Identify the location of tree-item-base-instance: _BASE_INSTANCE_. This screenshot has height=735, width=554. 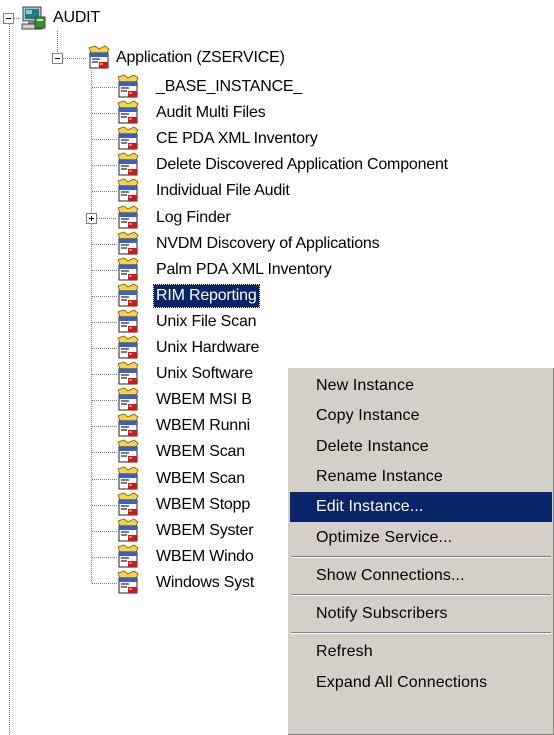
(277, 87).